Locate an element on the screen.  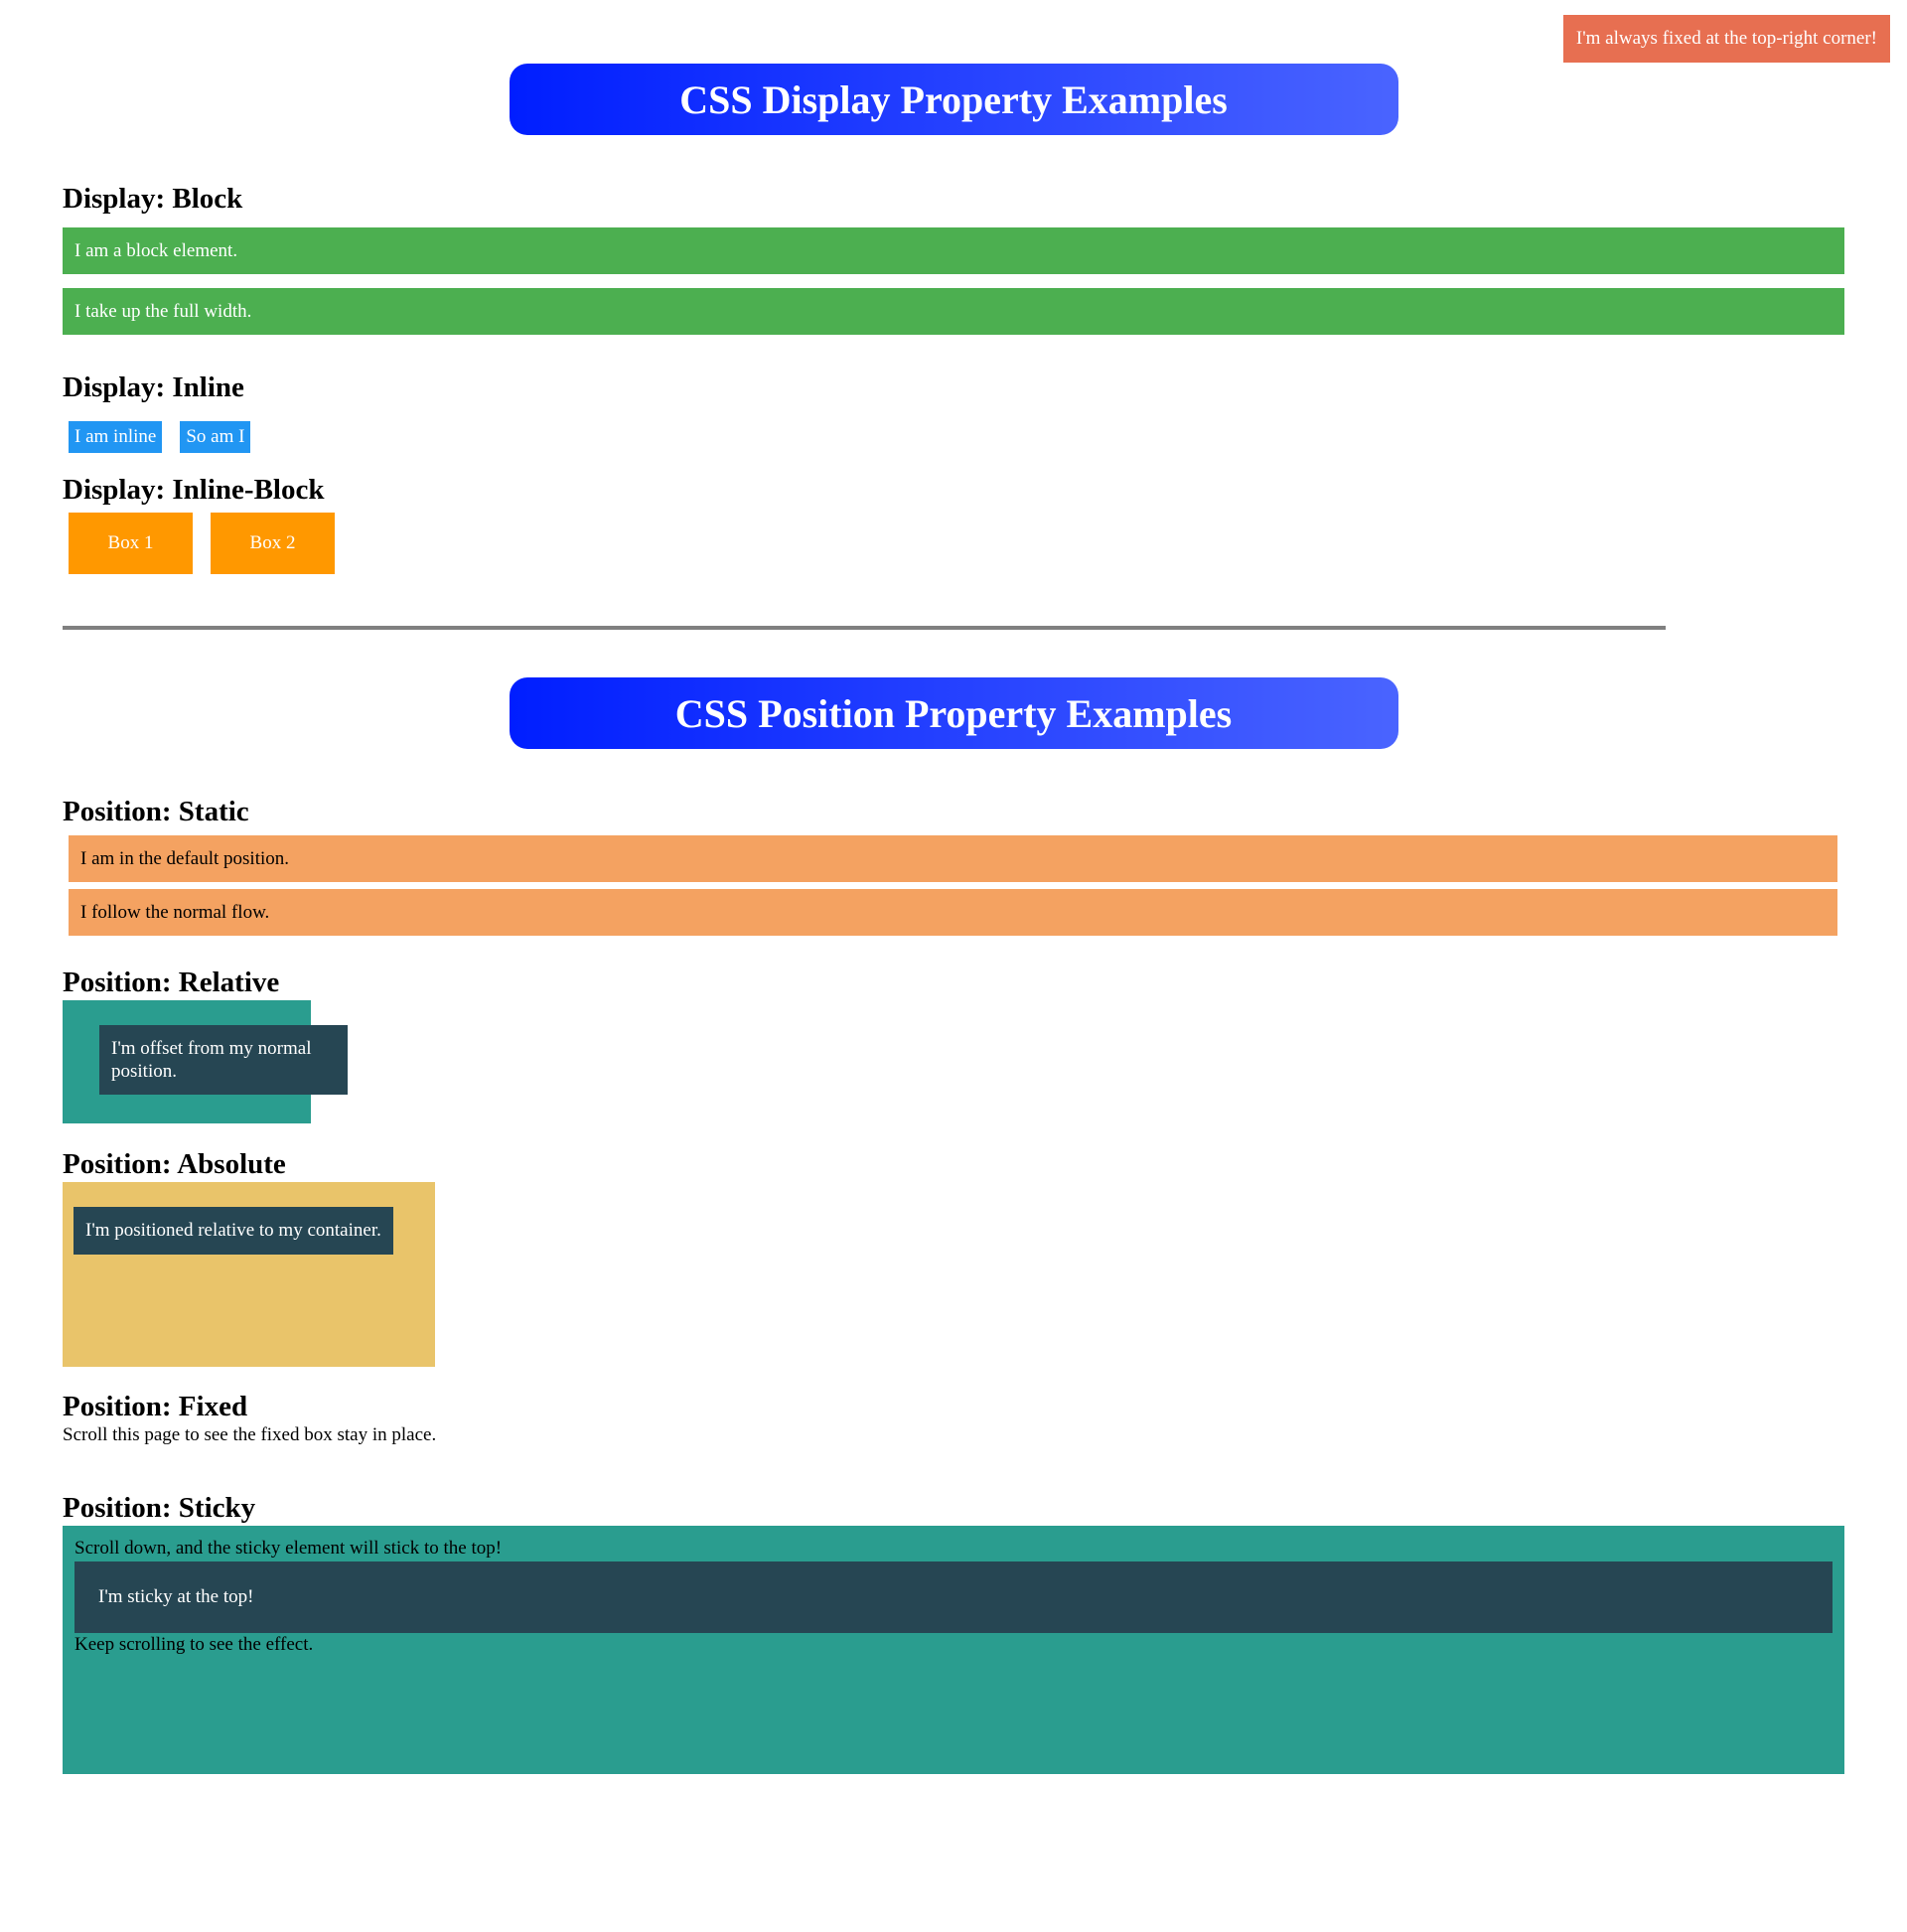
sticky-outro-text: Keep scrolling to see the effect. is located at coordinates (194, 1644).